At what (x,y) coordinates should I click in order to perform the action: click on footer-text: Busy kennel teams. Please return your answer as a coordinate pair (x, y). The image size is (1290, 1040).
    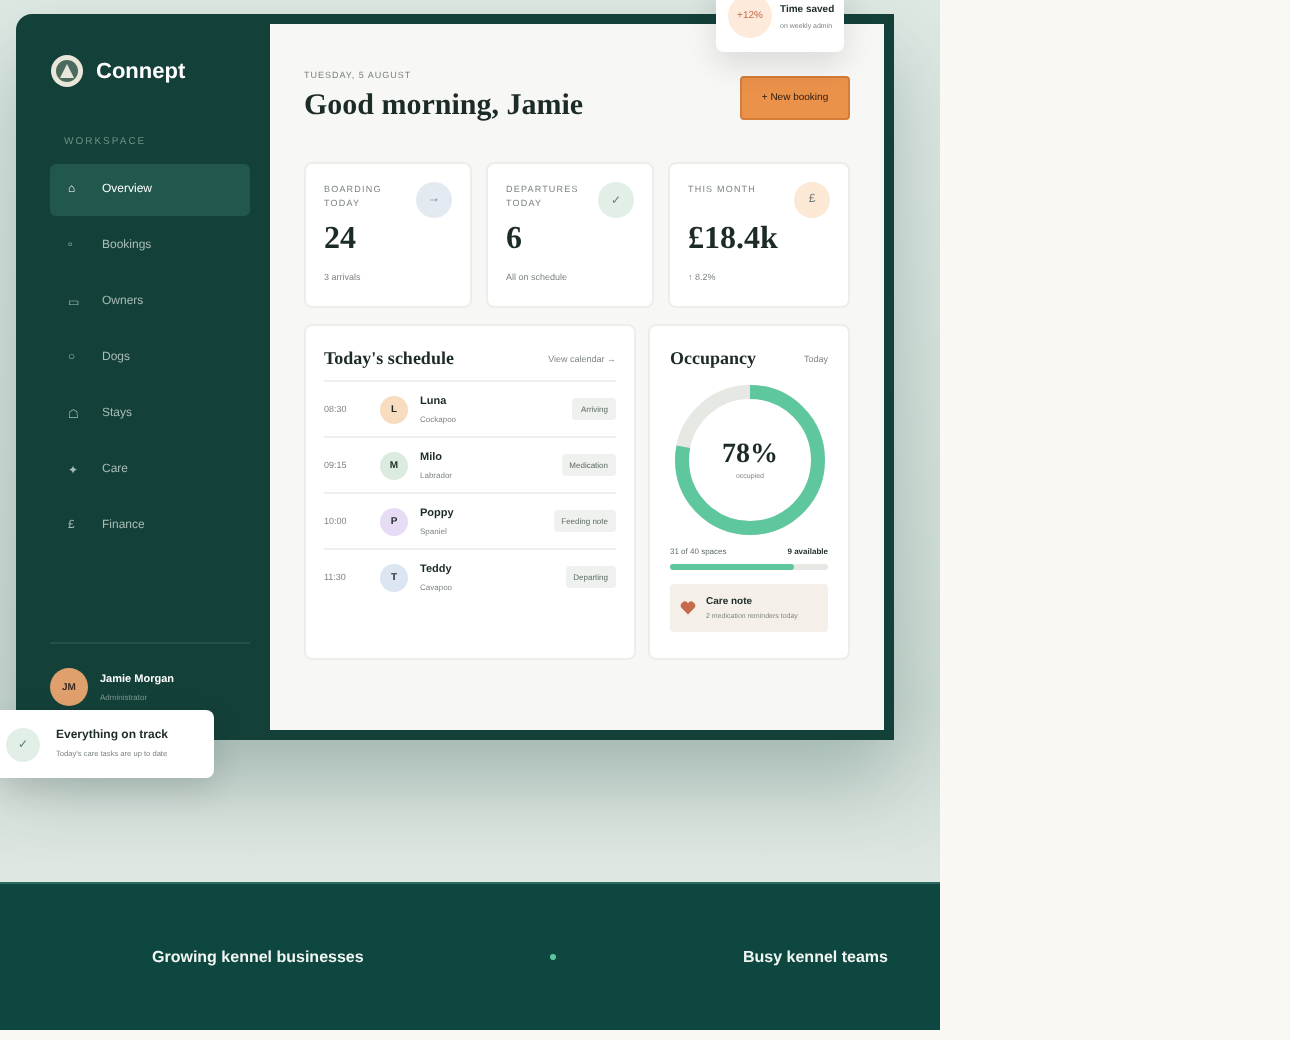
    Looking at the image, I should click on (815, 957).